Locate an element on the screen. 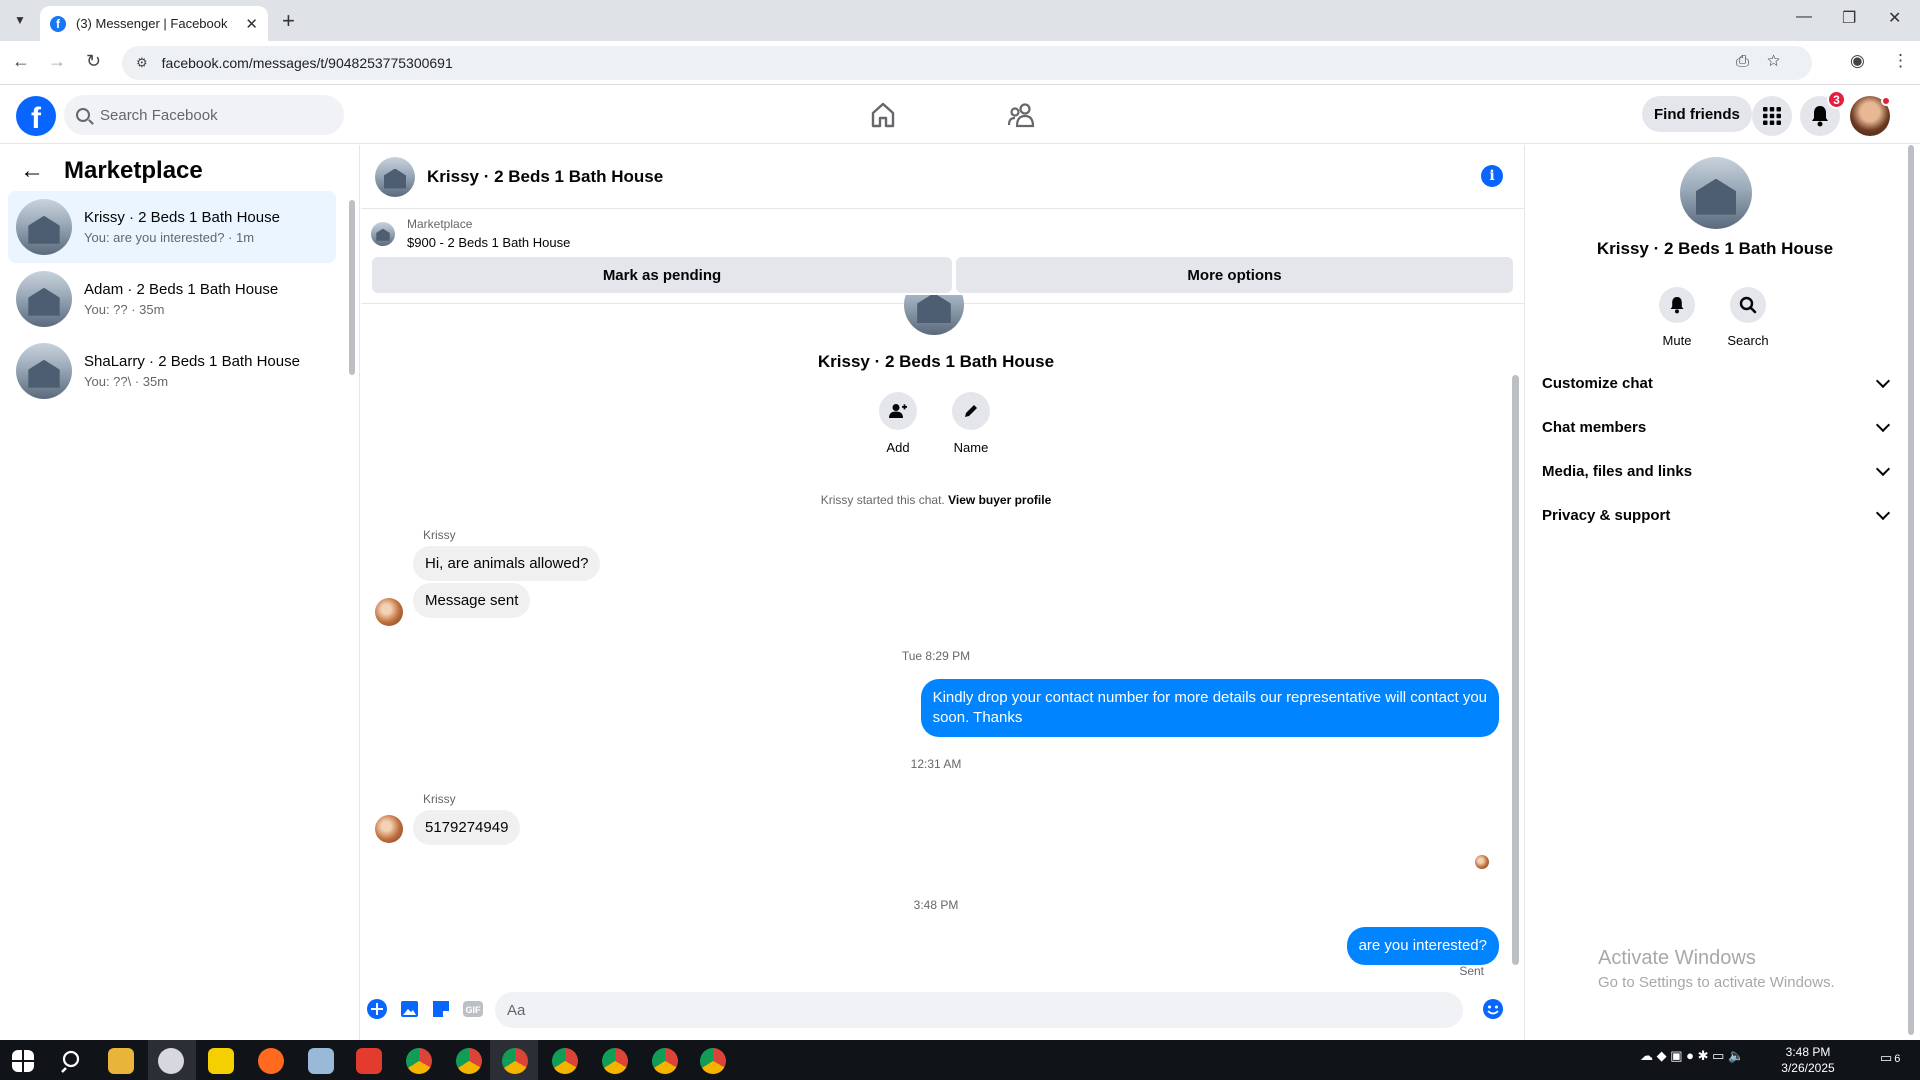 This screenshot has width=1920, height=1080. forward-icon: → is located at coordinates (57, 61).